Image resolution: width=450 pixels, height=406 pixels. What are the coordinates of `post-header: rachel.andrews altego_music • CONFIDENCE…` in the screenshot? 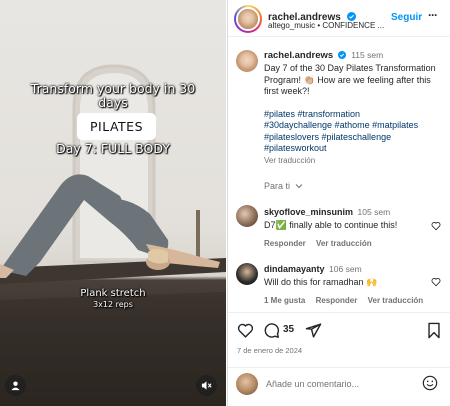 It's located at (339, 18).